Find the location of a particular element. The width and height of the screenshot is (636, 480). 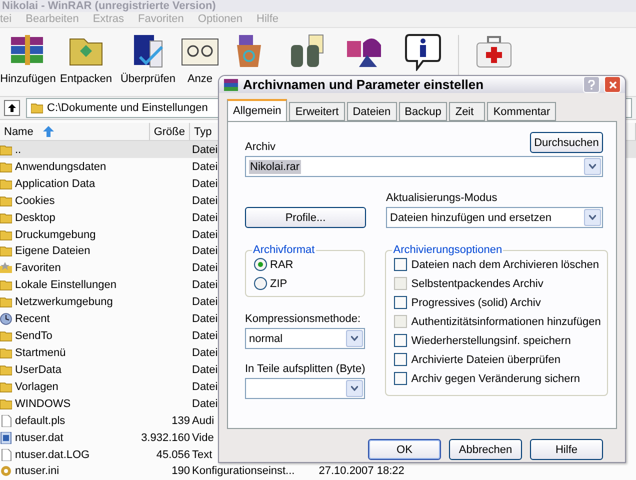

column-header: Größe is located at coordinates (170, 131).